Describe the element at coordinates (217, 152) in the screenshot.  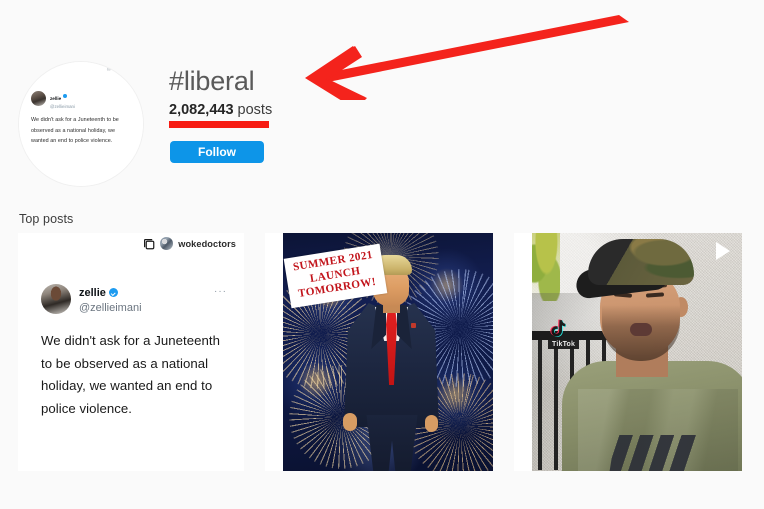
I see `follow-button: Follow` at that location.